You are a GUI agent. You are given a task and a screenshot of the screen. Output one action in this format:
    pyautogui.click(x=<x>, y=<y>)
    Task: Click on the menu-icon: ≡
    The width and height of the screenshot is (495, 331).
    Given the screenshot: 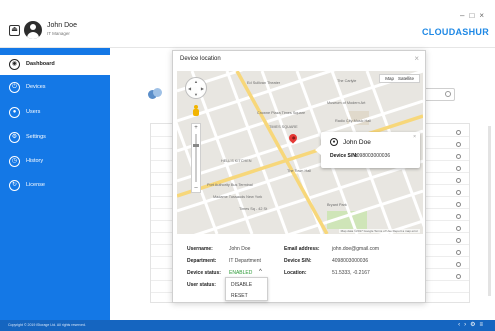 What is the action you would take?
    pyautogui.click(x=483, y=325)
    